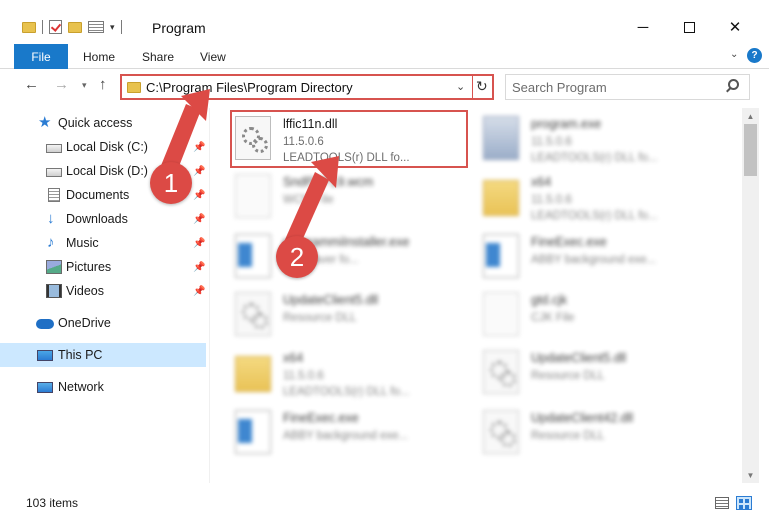 Image resolution: width=769 pixels, height=524 pixels. Describe the element at coordinates (98, 195) in the screenshot. I see `sidebar-item-label: Documents` at that location.